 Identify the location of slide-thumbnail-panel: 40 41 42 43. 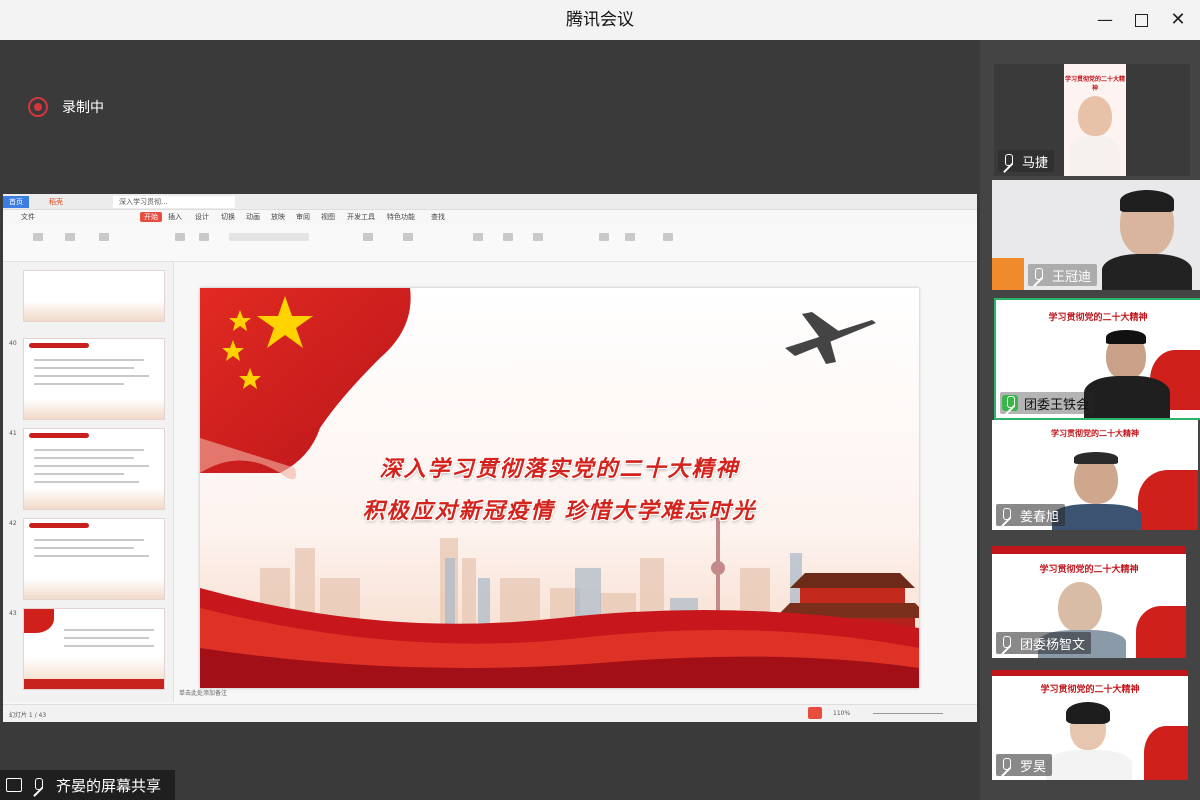
(88, 482).